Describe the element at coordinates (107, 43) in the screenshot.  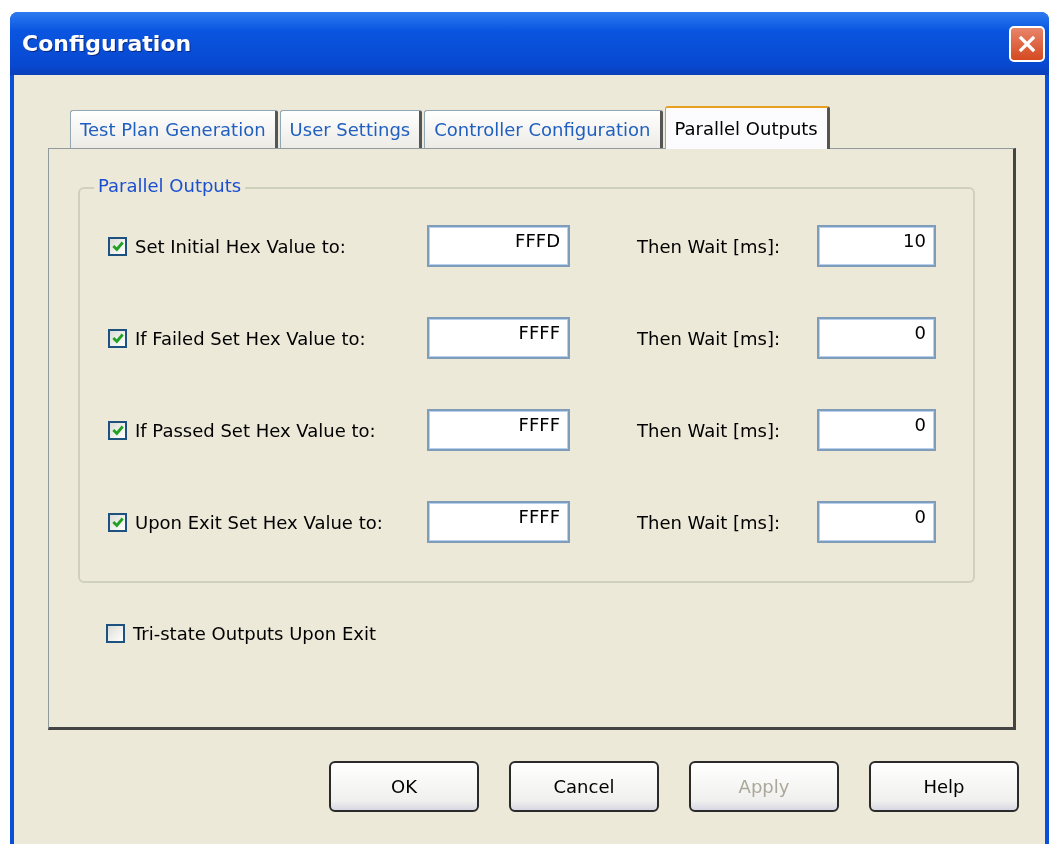
I see `window-title: Configuration` at that location.